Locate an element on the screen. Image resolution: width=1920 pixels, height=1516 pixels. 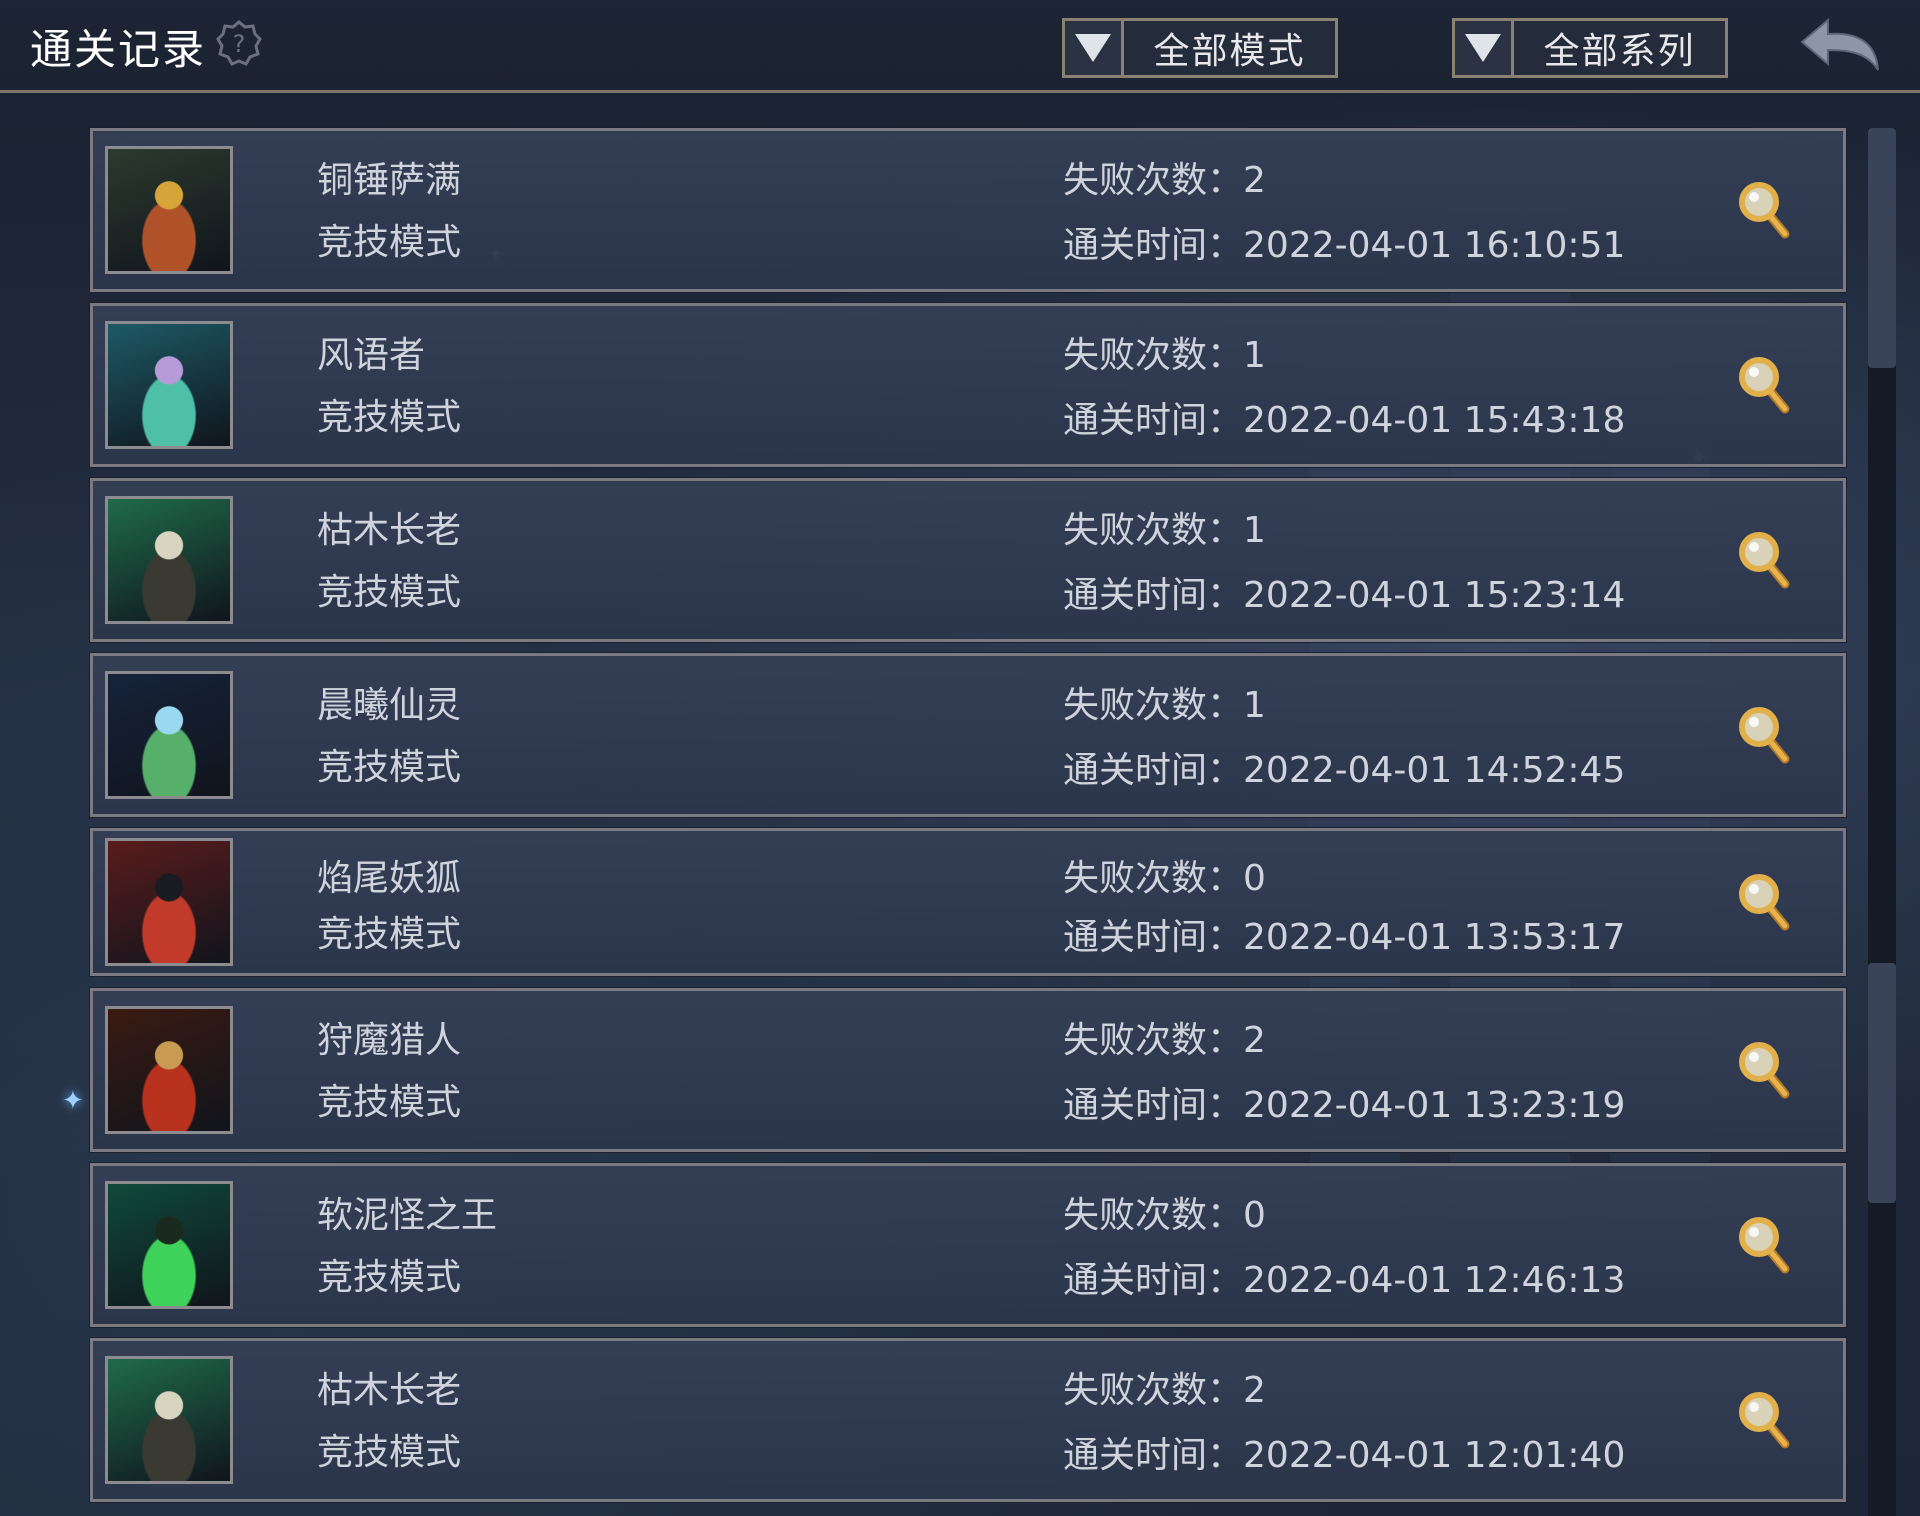
back-arrow-icon is located at coordinates (1840, 46).